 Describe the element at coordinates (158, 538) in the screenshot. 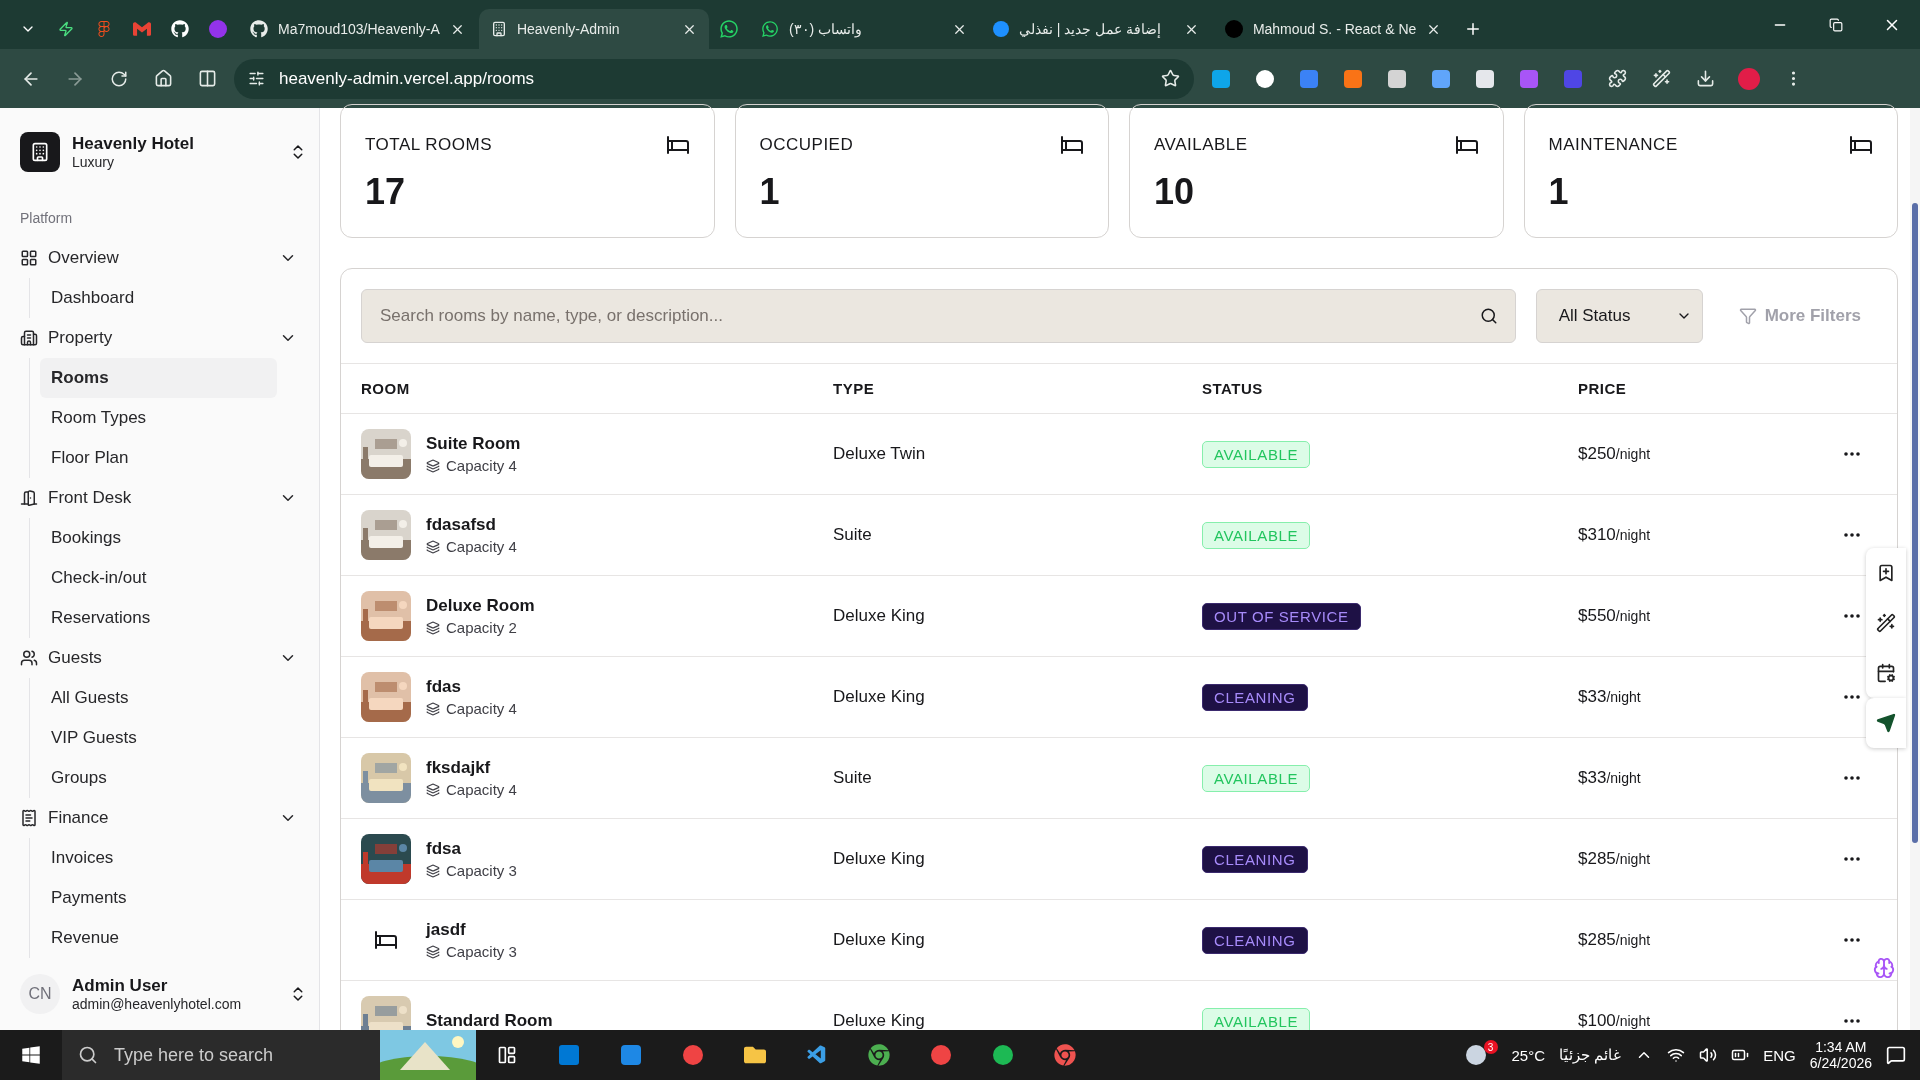

I see `nav-item: Bookings` at that location.